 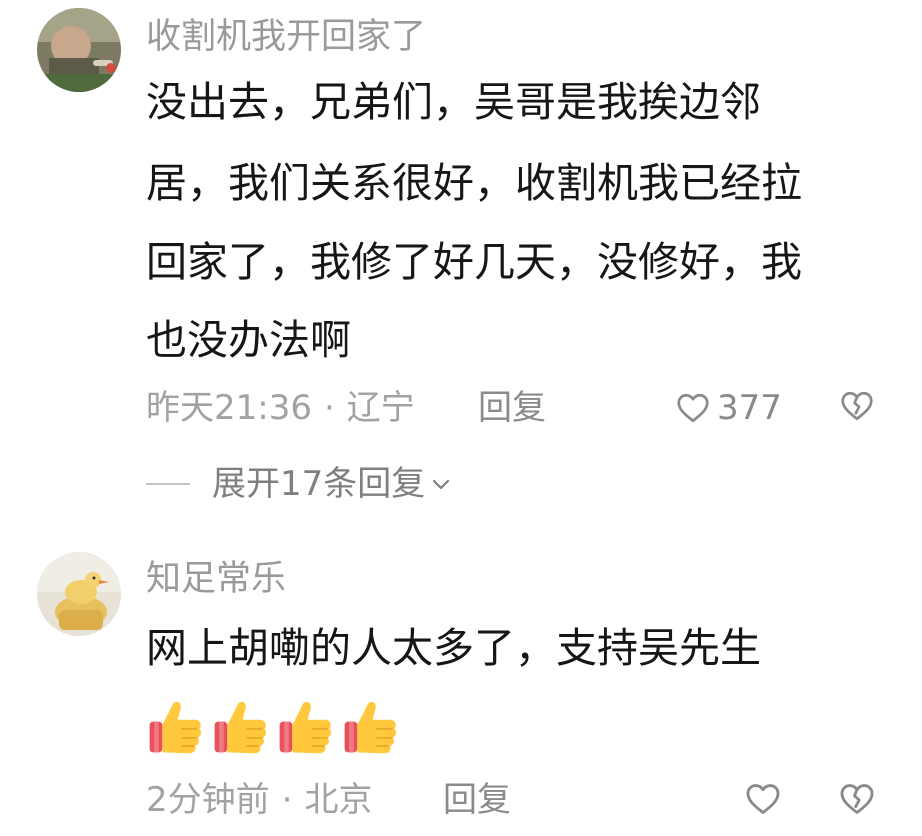 What do you see at coordinates (453, 648) in the screenshot?
I see `comment-text-line: 网上胡嘞的人太多了，支持吴先生` at bounding box center [453, 648].